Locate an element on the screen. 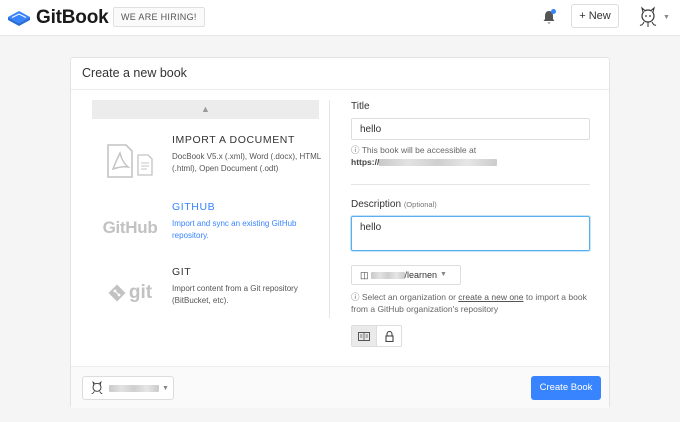 The image size is (680, 422). visibility-toggle is located at coordinates (376, 336).